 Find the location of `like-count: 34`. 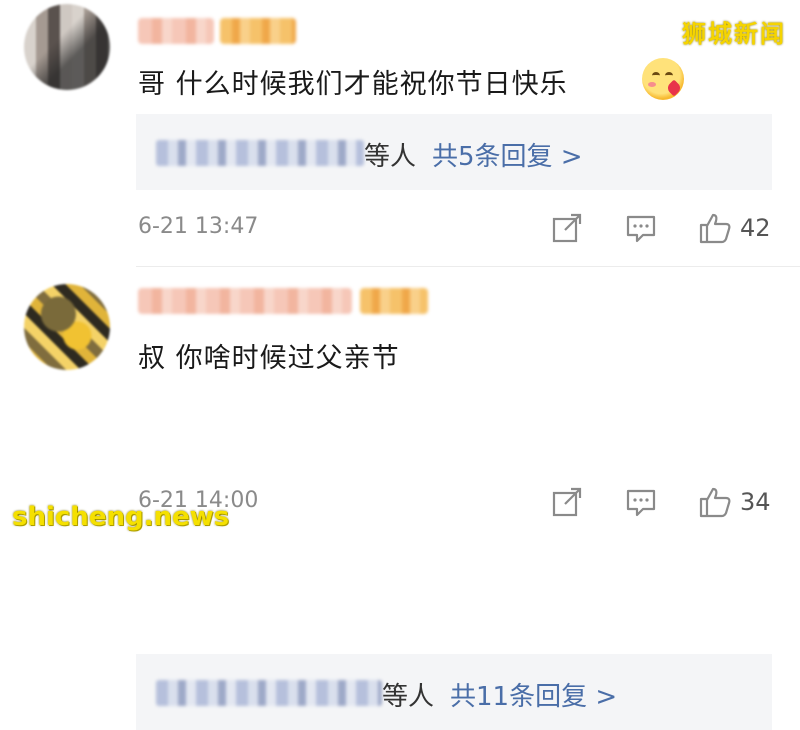

like-count: 34 is located at coordinates (755, 502).